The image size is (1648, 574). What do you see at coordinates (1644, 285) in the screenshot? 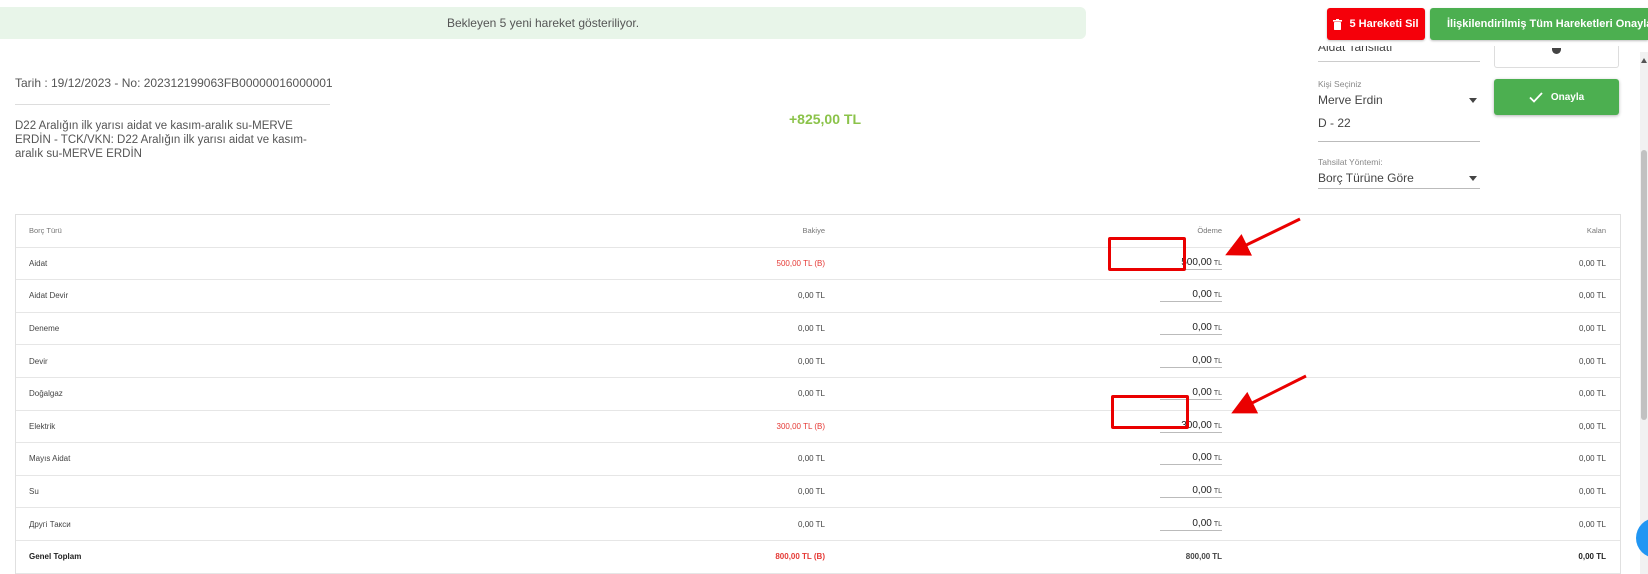
I see `scrollbar-thumb` at bounding box center [1644, 285].